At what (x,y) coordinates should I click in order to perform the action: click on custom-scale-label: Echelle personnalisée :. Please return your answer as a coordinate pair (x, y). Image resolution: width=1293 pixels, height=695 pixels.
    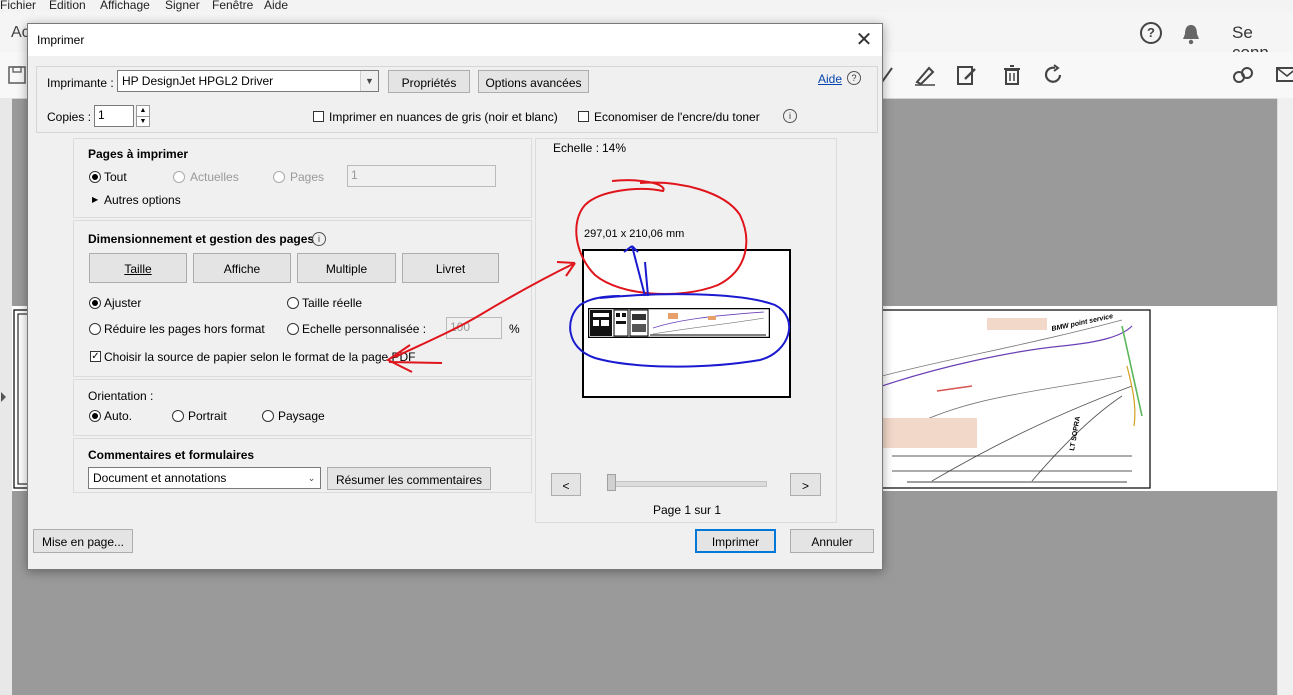
    Looking at the image, I should click on (364, 329).